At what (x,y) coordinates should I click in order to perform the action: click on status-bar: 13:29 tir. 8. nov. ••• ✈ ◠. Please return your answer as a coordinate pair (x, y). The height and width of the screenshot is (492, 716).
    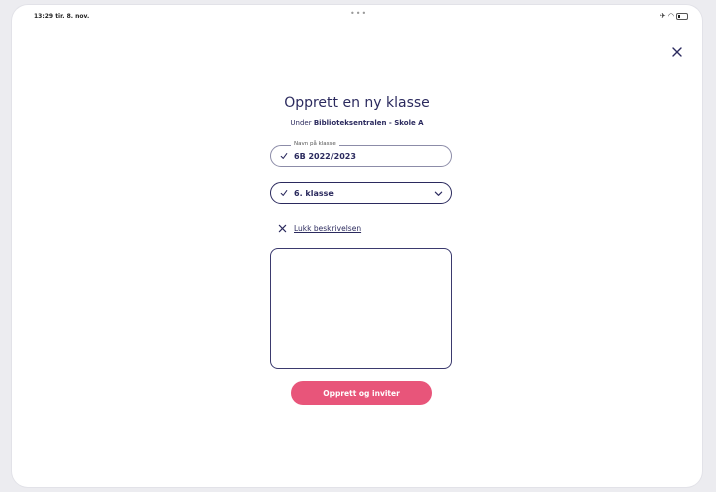
    Looking at the image, I should click on (357, 15).